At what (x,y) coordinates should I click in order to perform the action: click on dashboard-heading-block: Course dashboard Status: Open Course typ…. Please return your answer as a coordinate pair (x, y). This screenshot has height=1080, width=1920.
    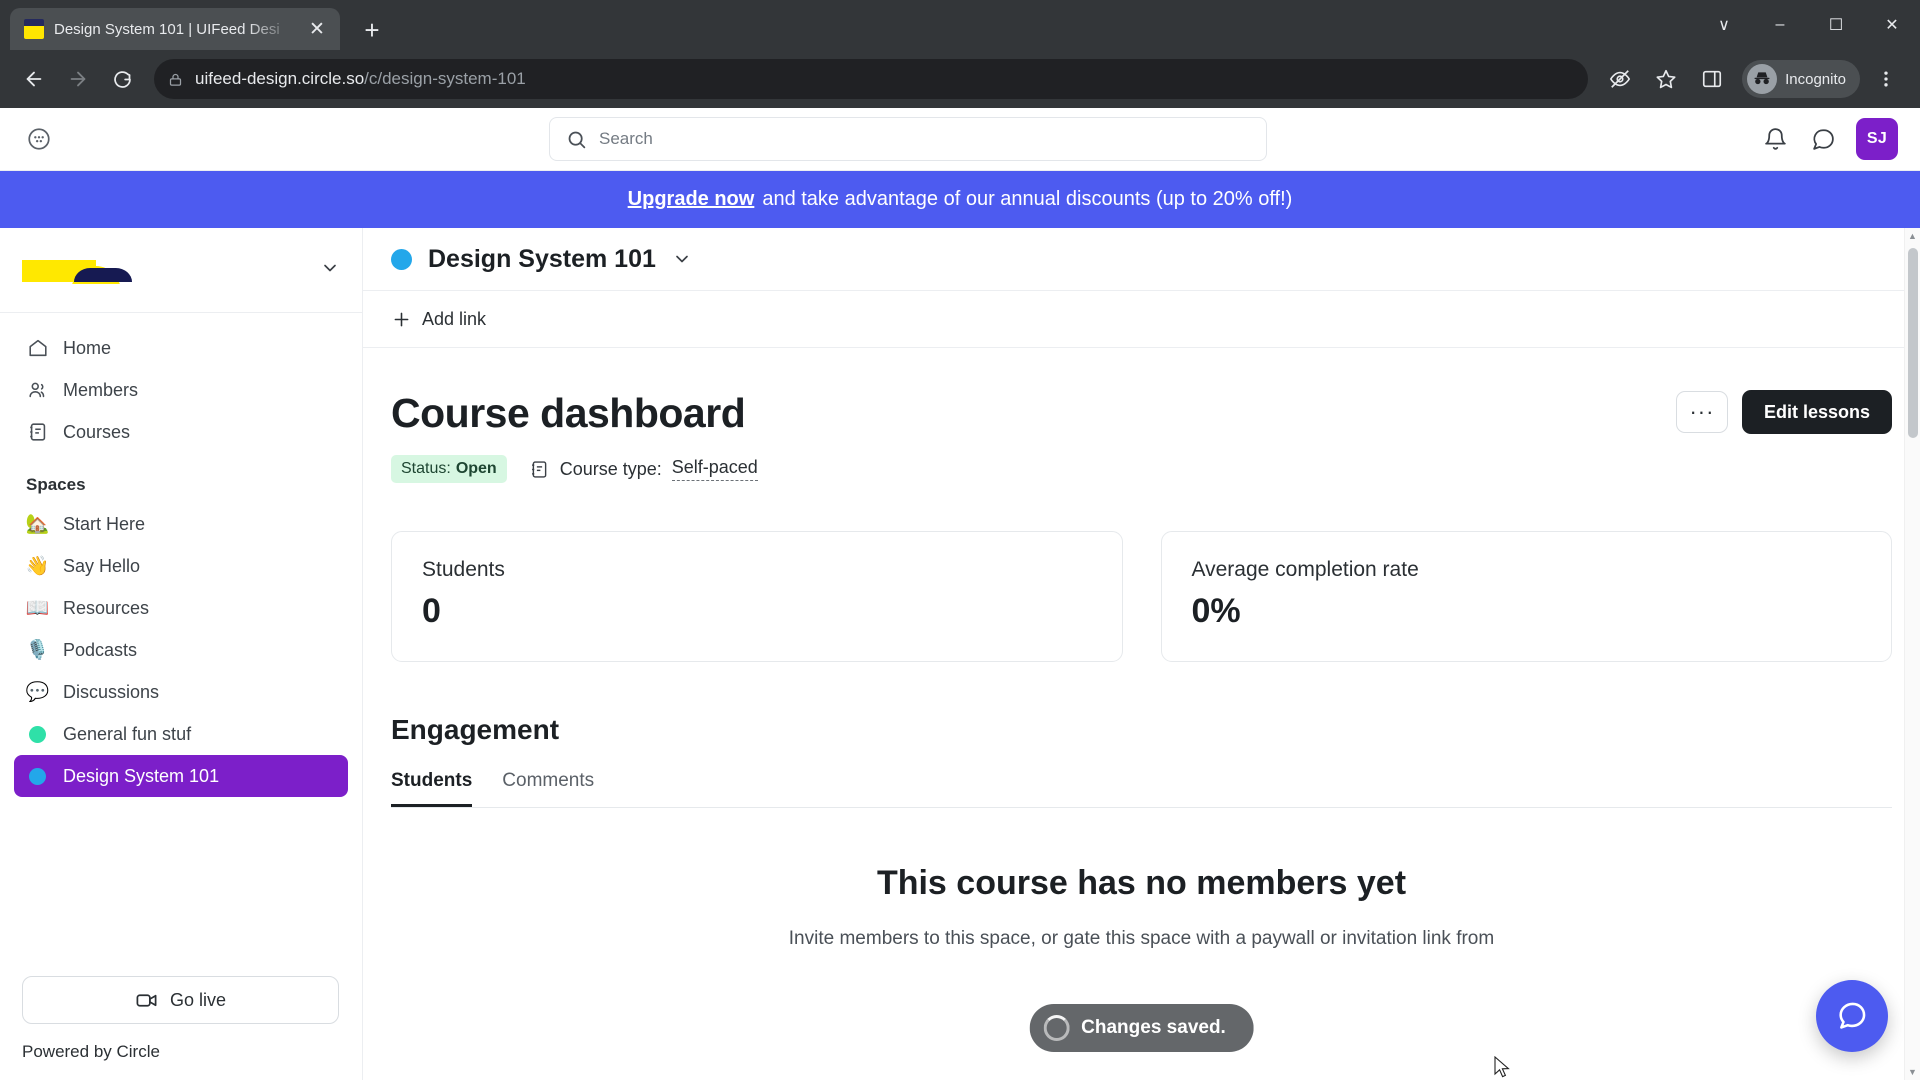
    Looking at the image, I should click on (574, 436).